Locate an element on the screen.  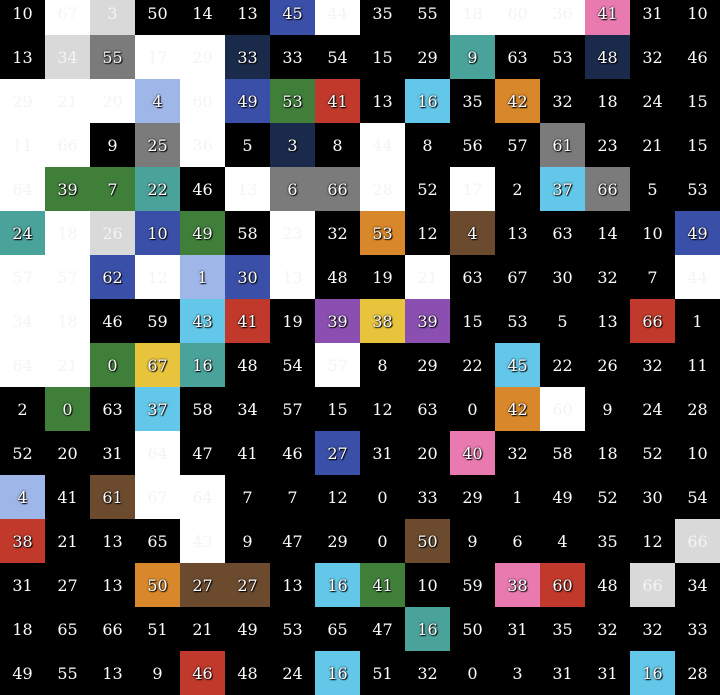
grid-tile: 62 is located at coordinates (112, 277).